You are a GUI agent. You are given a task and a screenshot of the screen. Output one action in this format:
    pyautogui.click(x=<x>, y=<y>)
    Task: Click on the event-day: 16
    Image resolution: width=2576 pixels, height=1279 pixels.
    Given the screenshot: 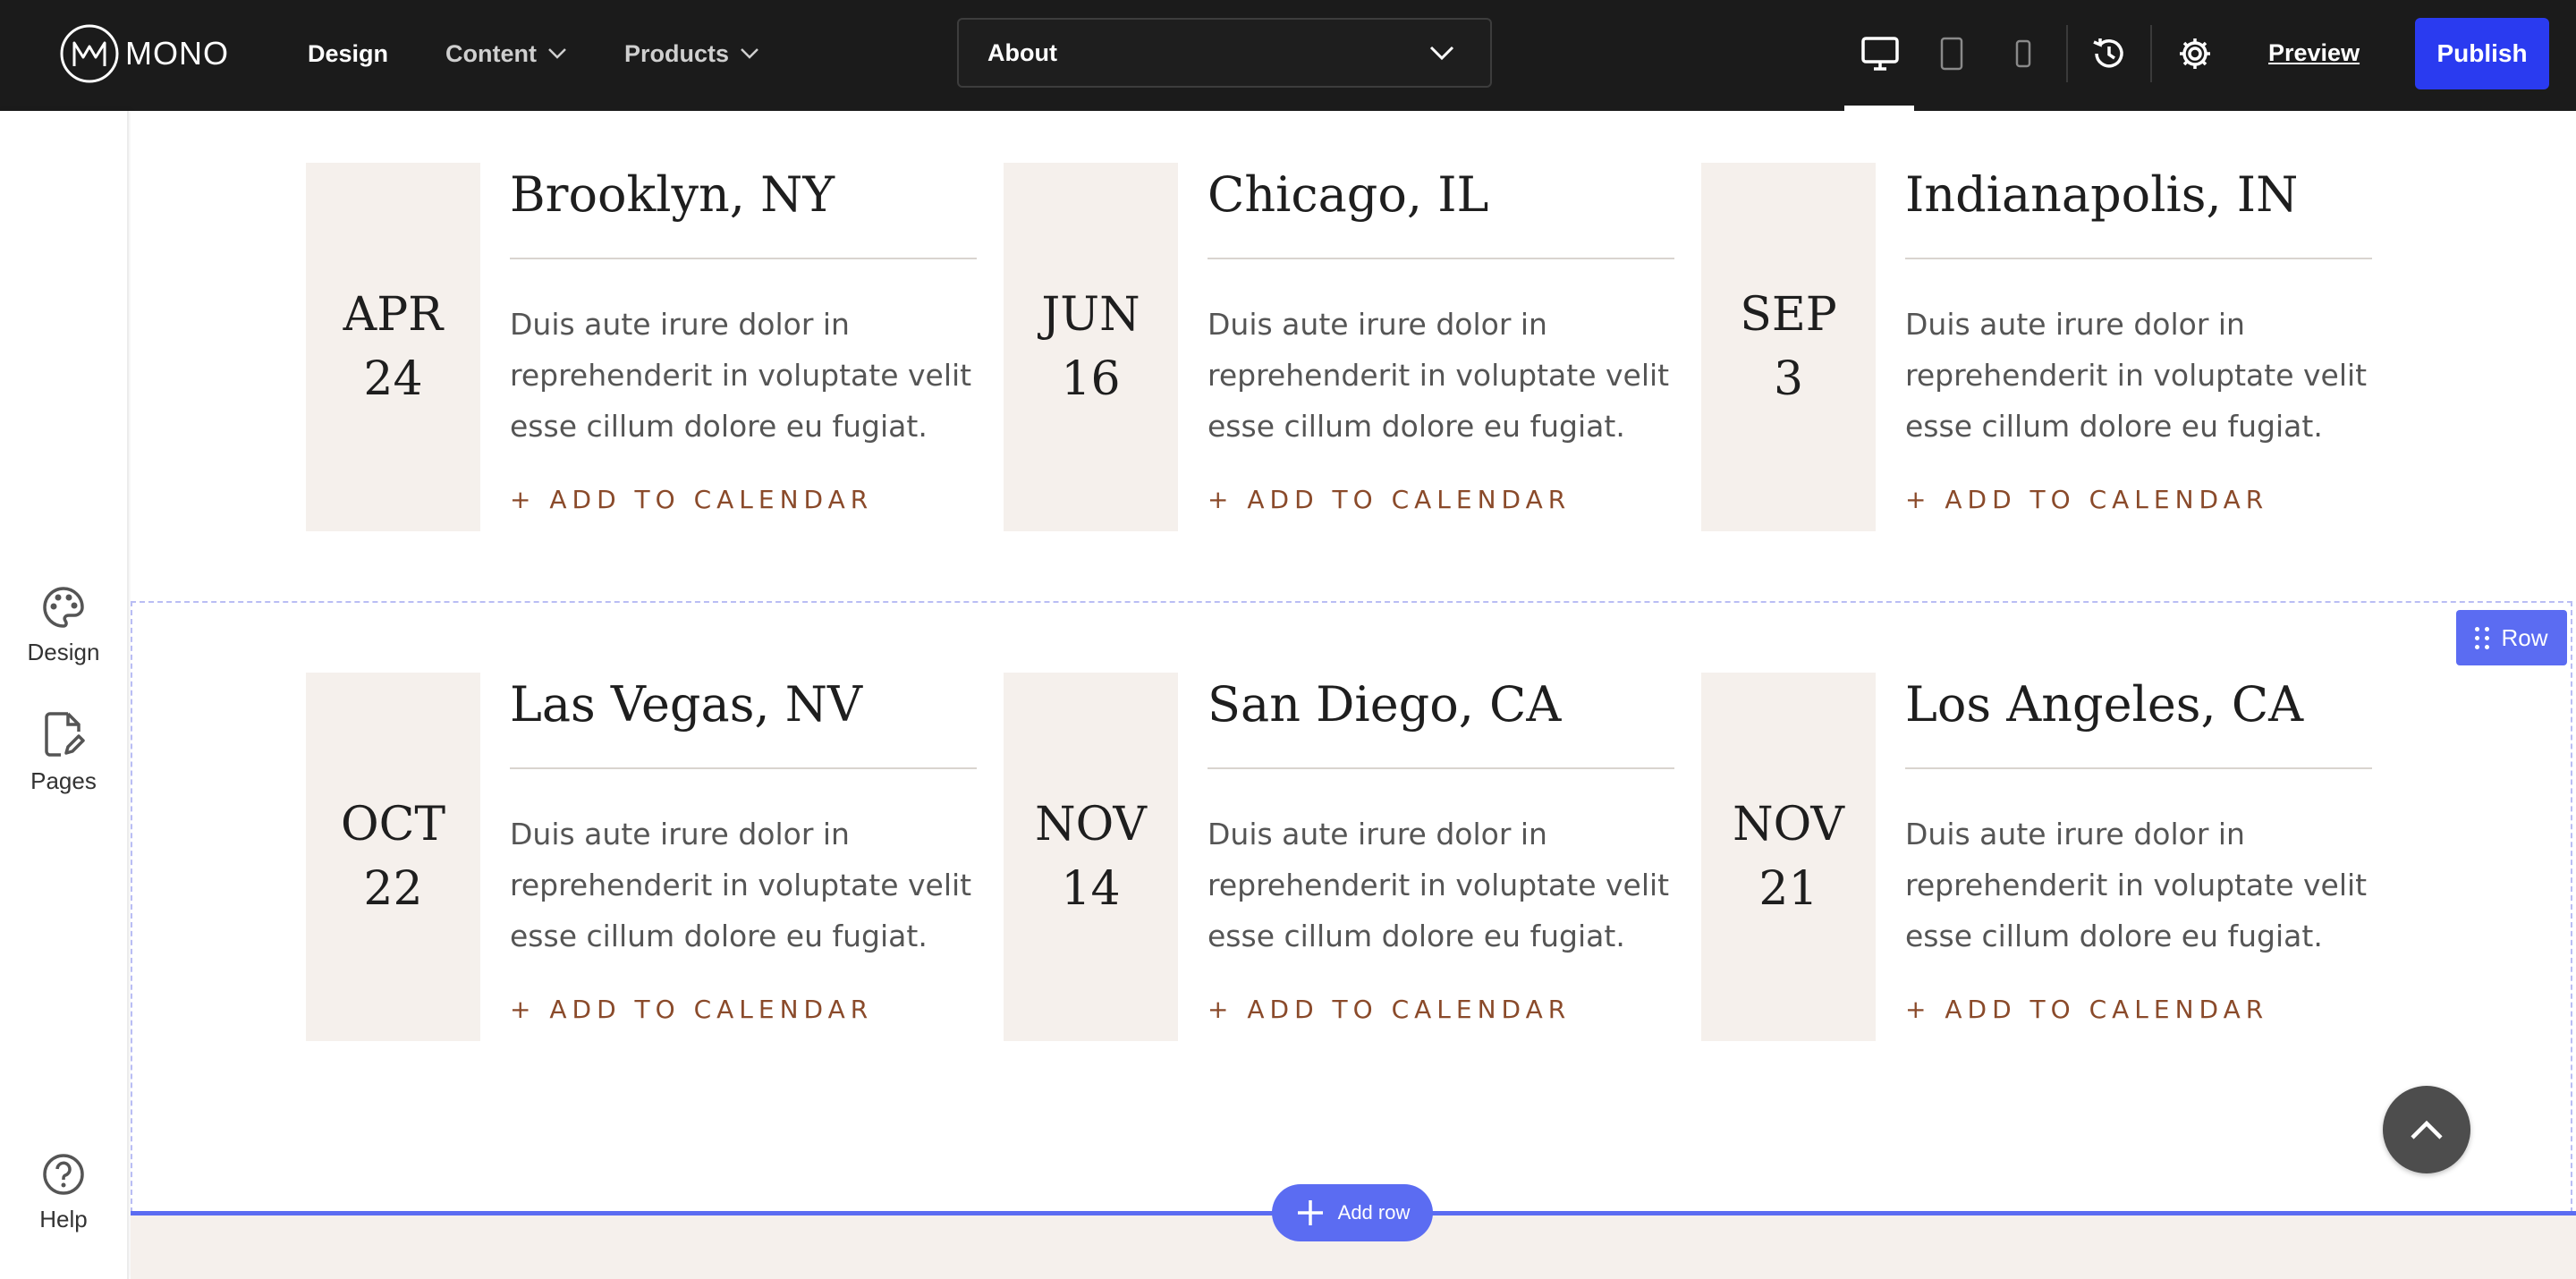 What is the action you would take?
    pyautogui.click(x=1091, y=379)
    